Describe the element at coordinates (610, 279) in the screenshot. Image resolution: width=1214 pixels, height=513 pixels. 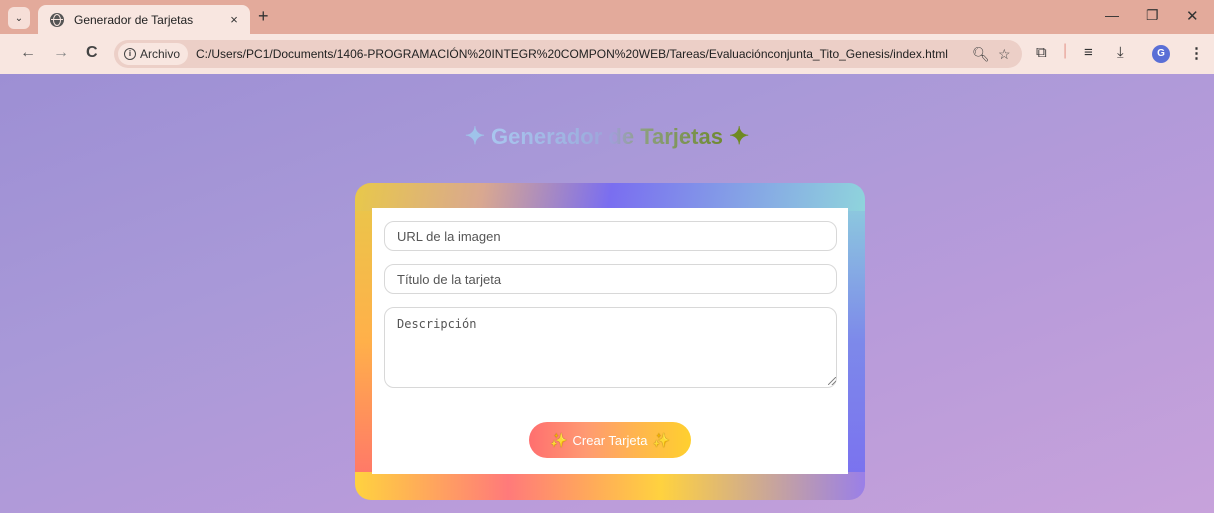
I see `card-title-input` at that location.